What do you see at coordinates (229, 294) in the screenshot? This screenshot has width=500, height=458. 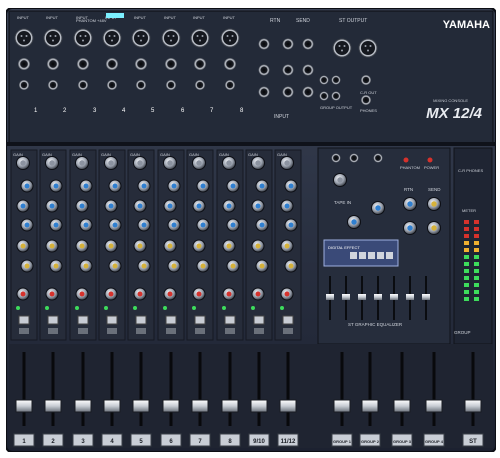 I see `channel-8-knob-7-cap` at bounding box center [229, 294].